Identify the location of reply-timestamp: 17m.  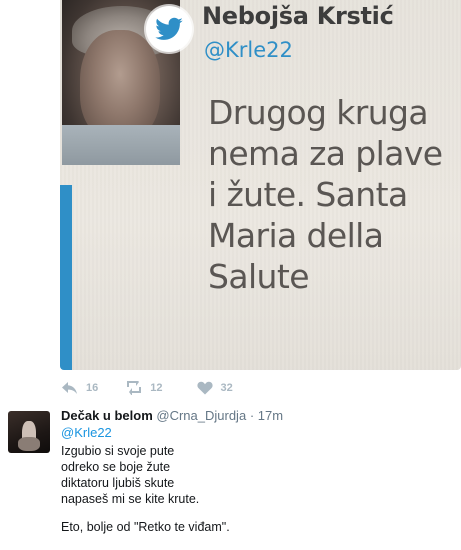
(270, 415).